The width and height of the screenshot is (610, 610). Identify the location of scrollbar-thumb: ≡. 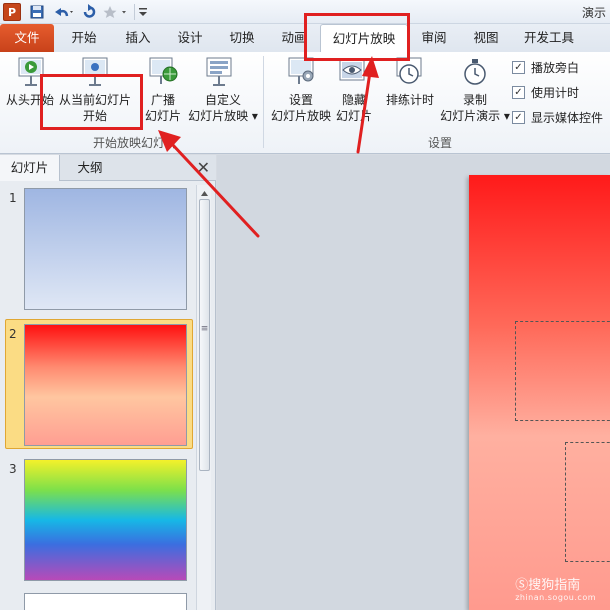
(204, 335).